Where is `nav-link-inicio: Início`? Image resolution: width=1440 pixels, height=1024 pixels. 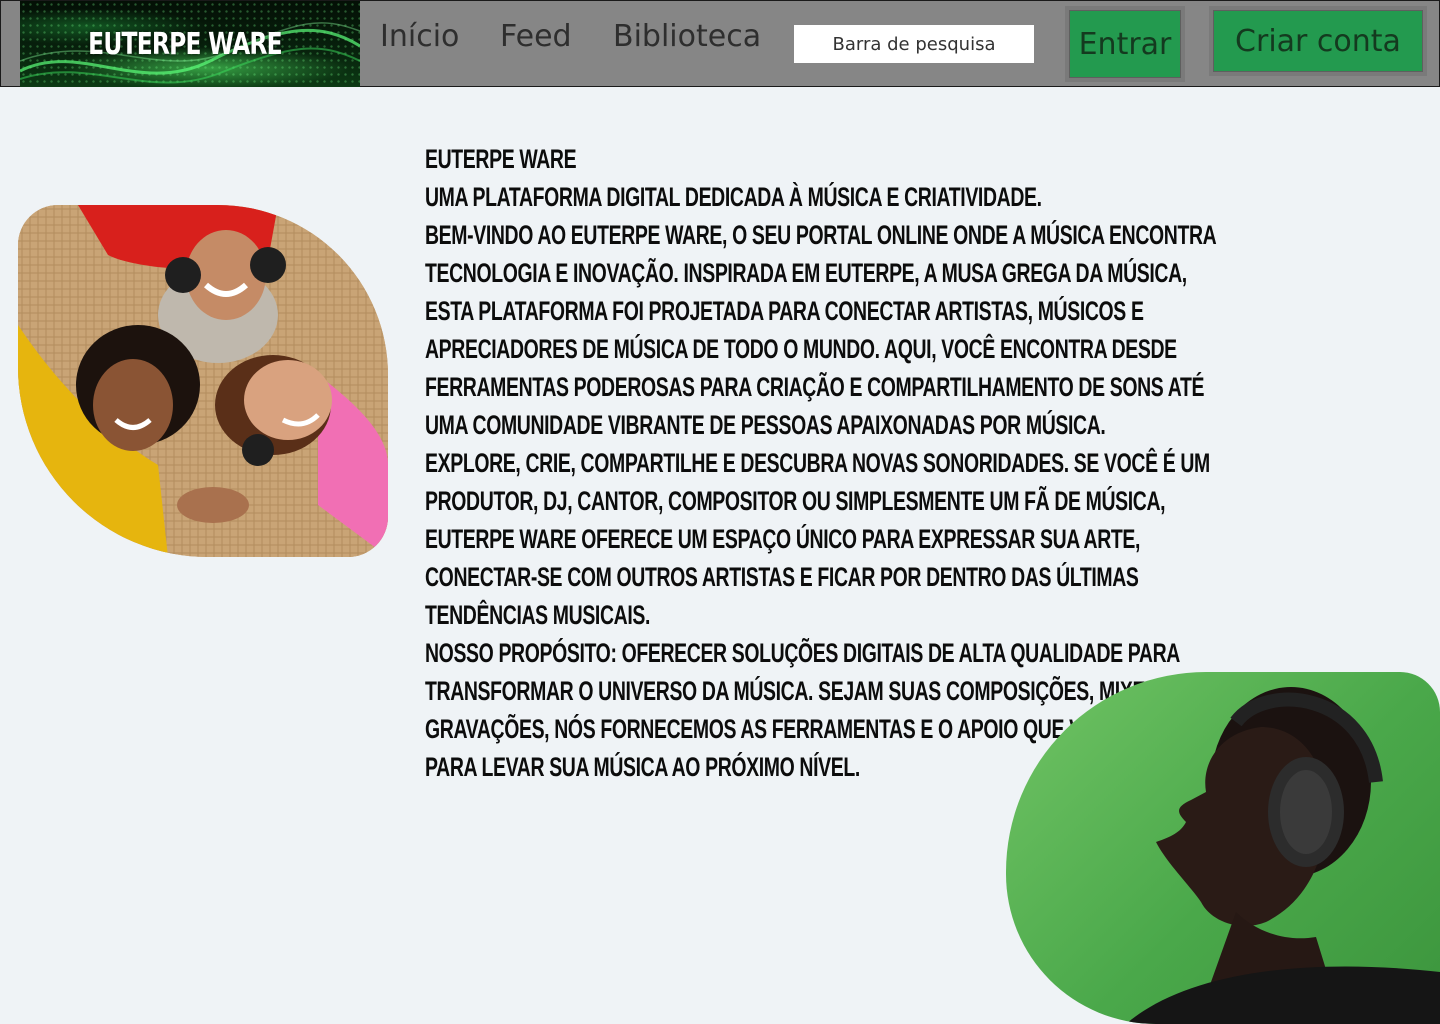 nav-link-inicio: Início is located at coordinates (419, 36).